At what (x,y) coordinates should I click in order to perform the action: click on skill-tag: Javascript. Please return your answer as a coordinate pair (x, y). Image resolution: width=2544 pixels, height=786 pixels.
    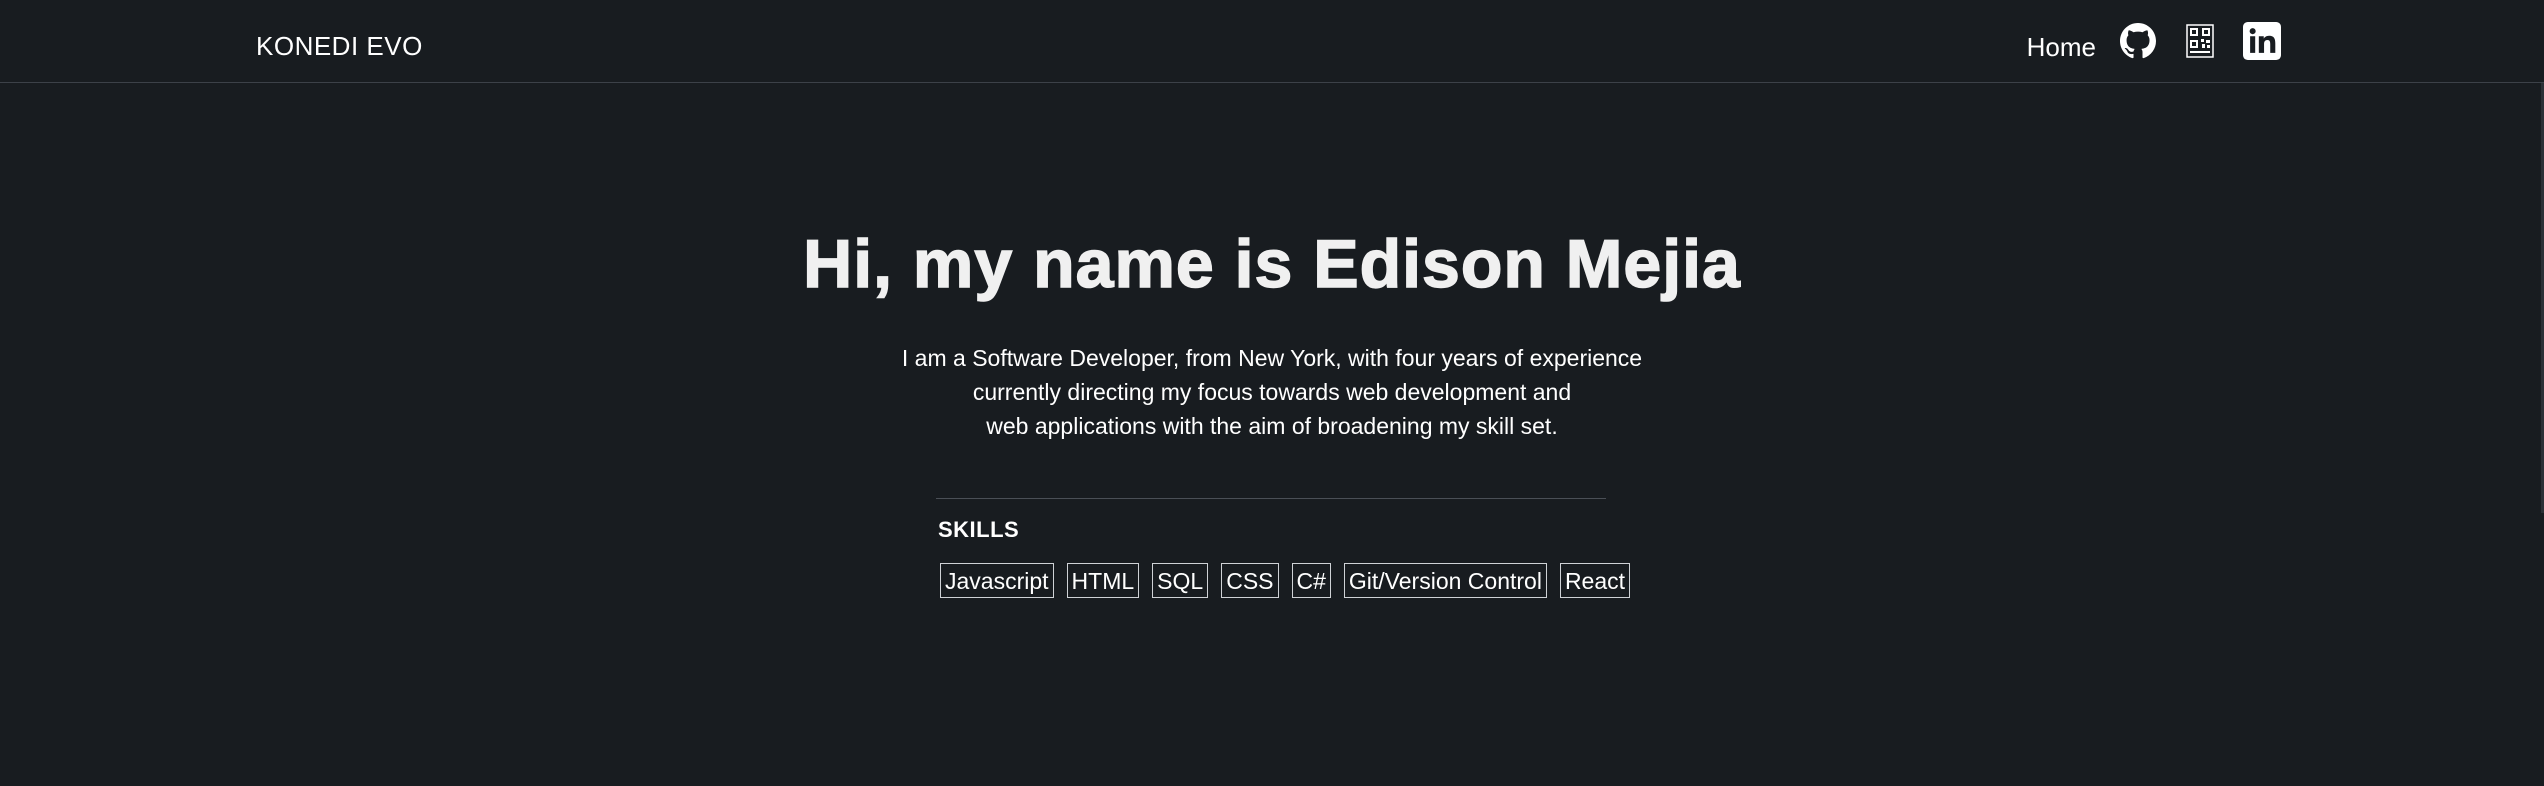
    Looking at the image, I should click on (997, 580).